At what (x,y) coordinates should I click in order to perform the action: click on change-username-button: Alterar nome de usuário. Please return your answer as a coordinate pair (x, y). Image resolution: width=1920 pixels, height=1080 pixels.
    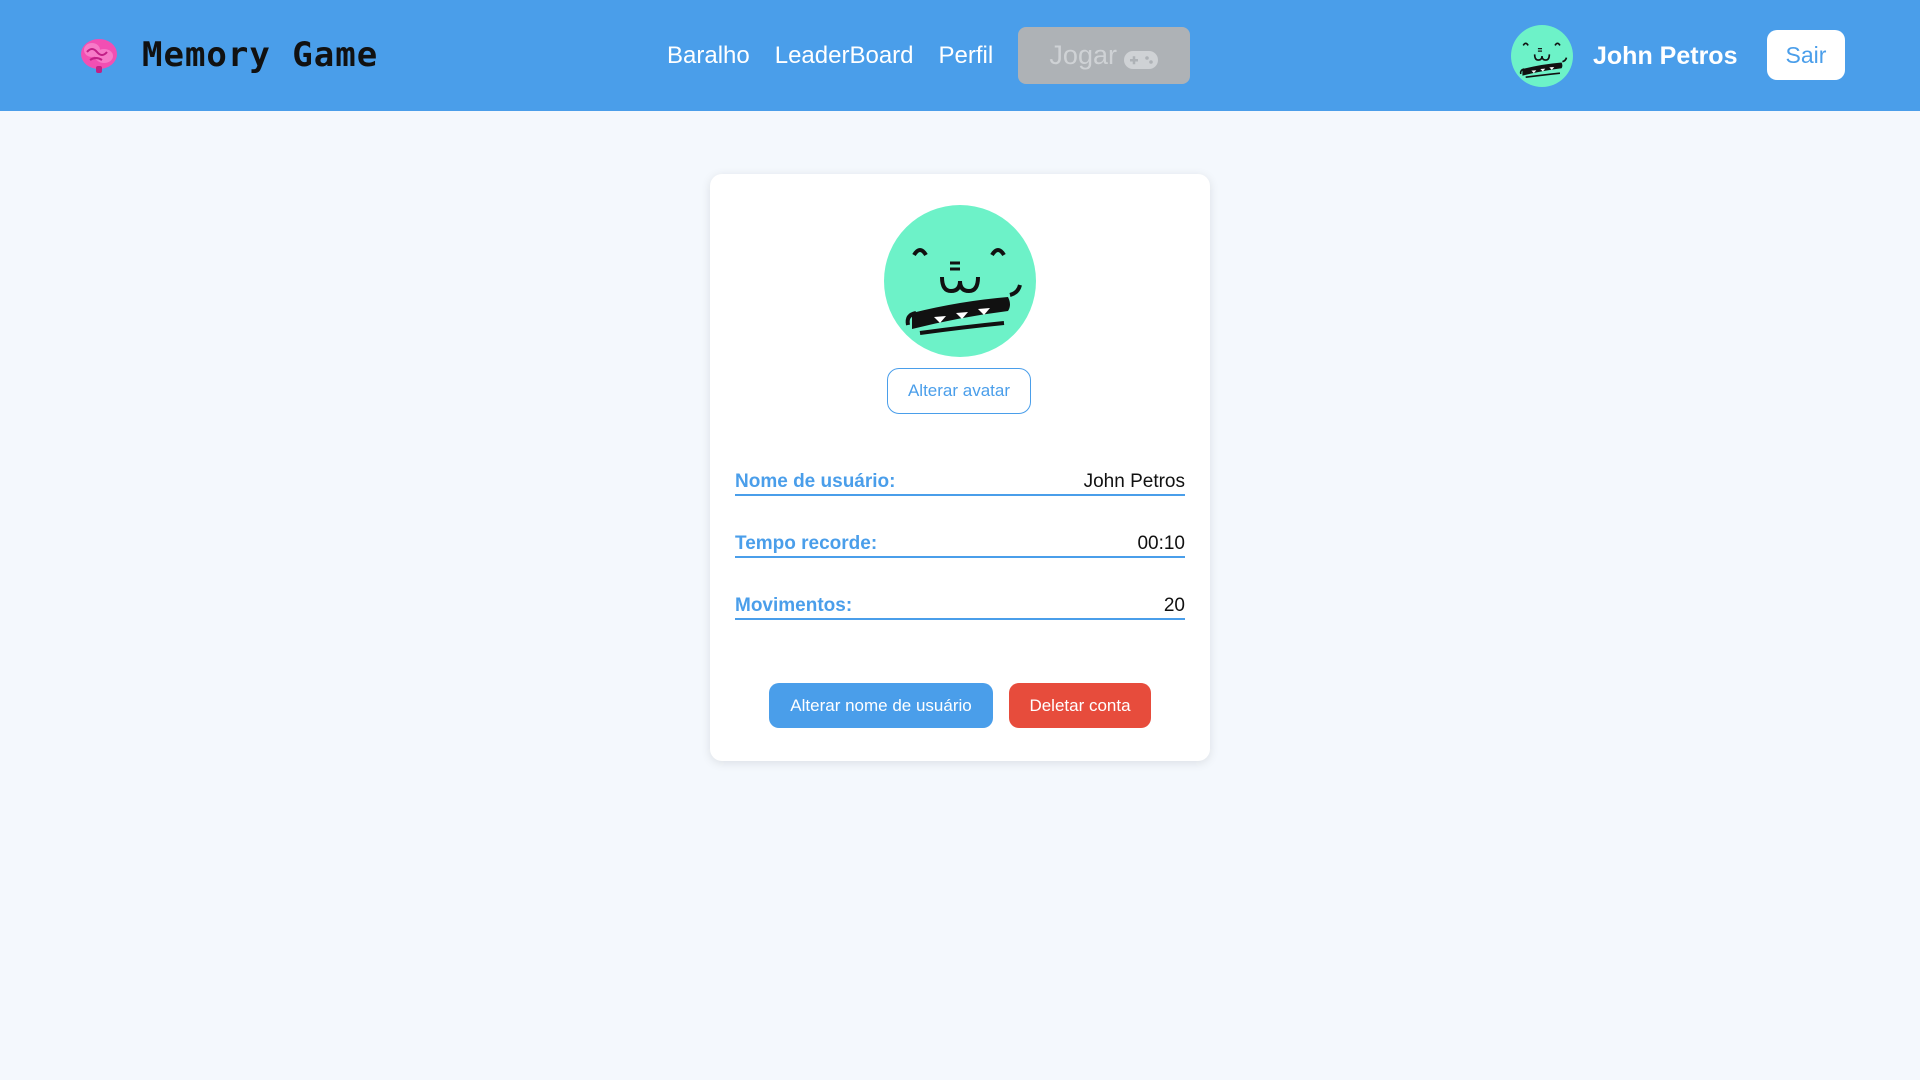
    Looking at the image, I should click on (881, 705).